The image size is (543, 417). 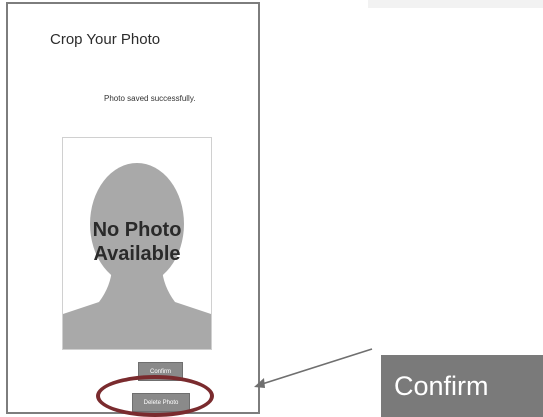 I want to click on delete-photo-button: Delete Photo, so click(x=161, y=402).